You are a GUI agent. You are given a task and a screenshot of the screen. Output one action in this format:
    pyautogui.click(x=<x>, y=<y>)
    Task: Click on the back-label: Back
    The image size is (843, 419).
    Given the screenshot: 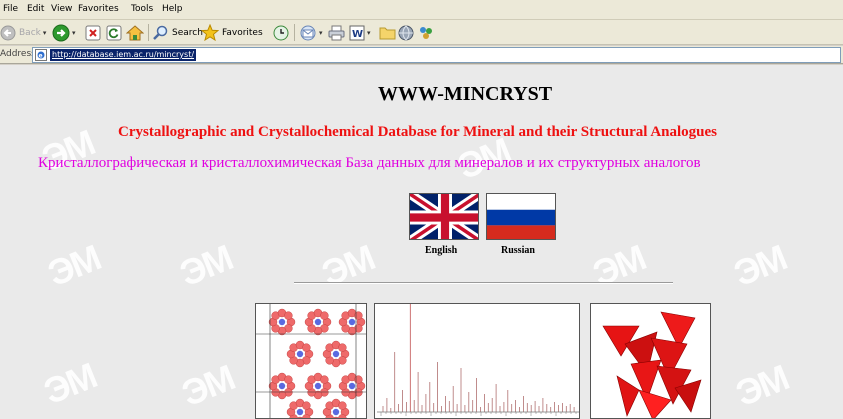 What is the action you would take?
    pyautogui.click(x=30, y=32)
    